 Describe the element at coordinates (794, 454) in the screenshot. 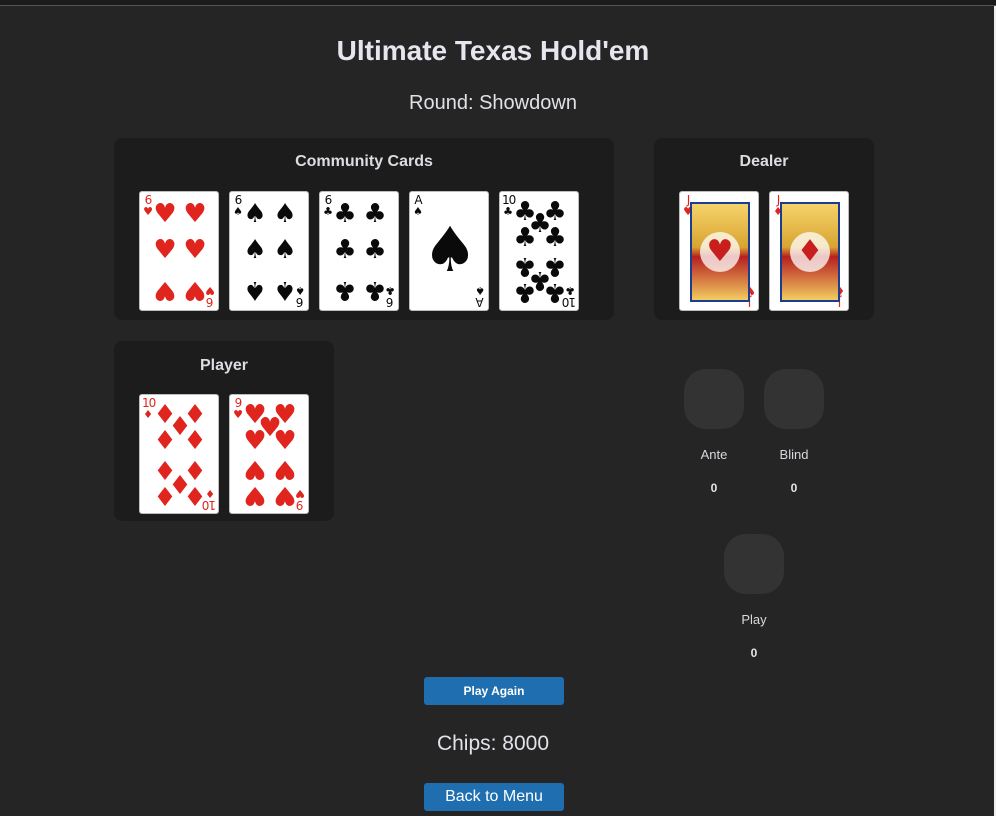

I see `blind-label: Blind` at that location.